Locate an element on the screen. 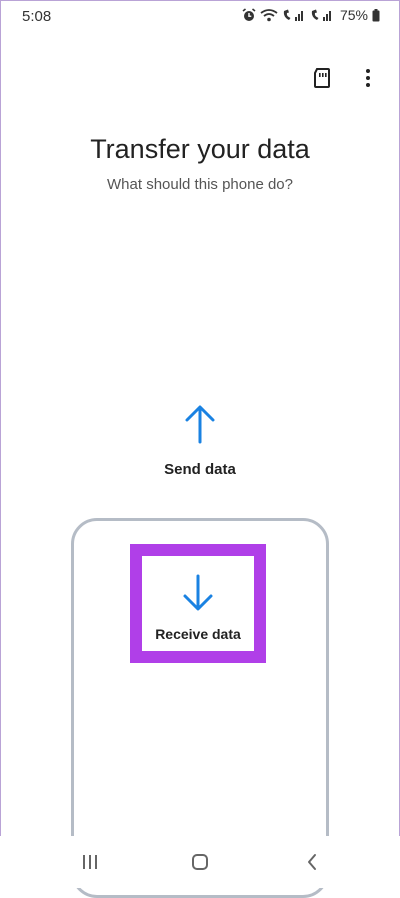  status-icons: 75% is located at coordinates (311, 15).